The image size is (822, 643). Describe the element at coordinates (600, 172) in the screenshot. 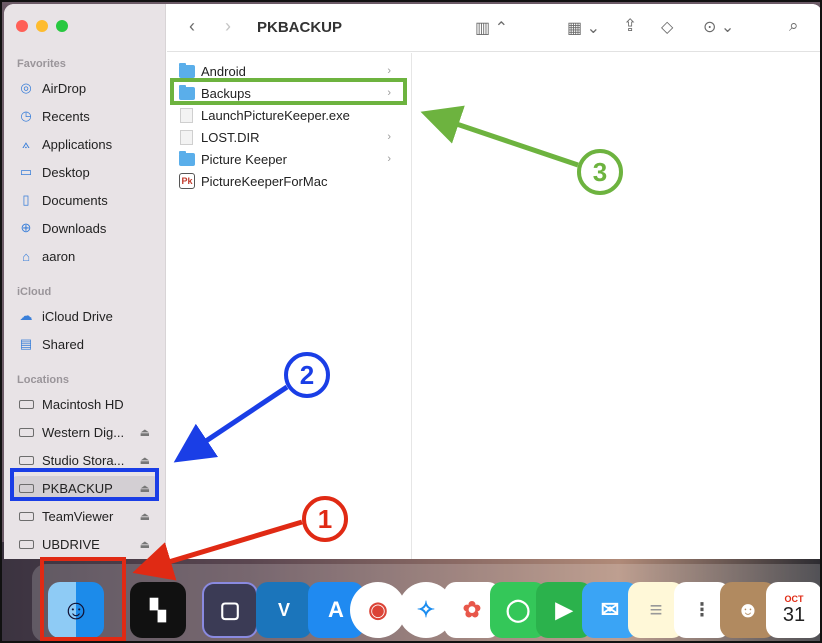

I see `step3-badge: 3` at that location.